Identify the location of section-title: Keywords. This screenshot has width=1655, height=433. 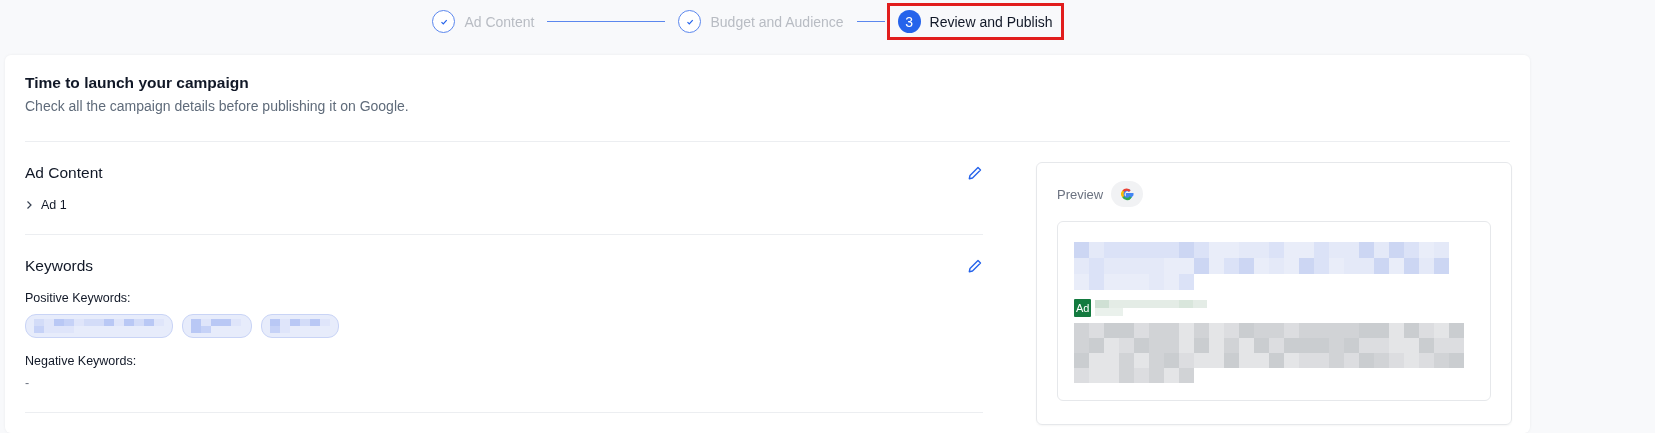
(59, 266).